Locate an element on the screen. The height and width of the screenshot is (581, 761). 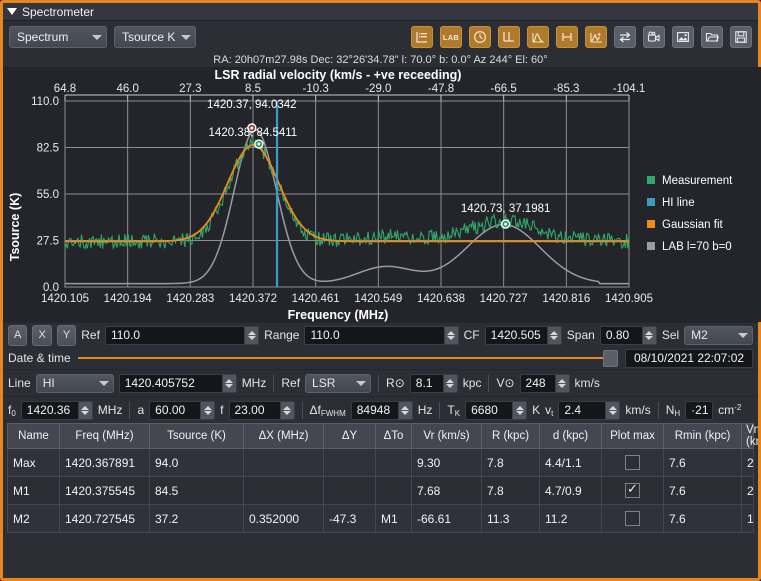
x-axis-button: X is located at coordinates (42, 335).